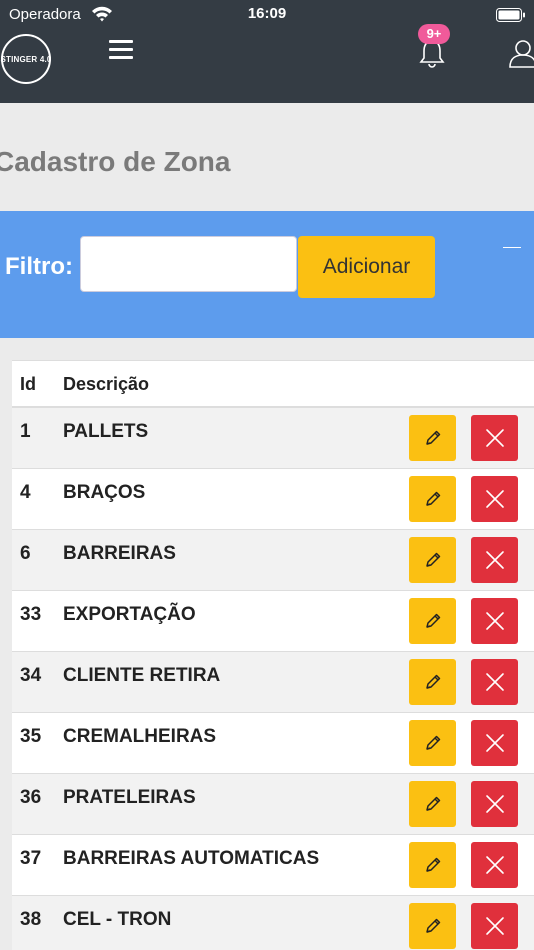 The height and width of the screenshot is (950, 534). Describe the element at coordinates (140, 736) in the screenshot. I see `row-description: CREMALHEIRAS` at that location.